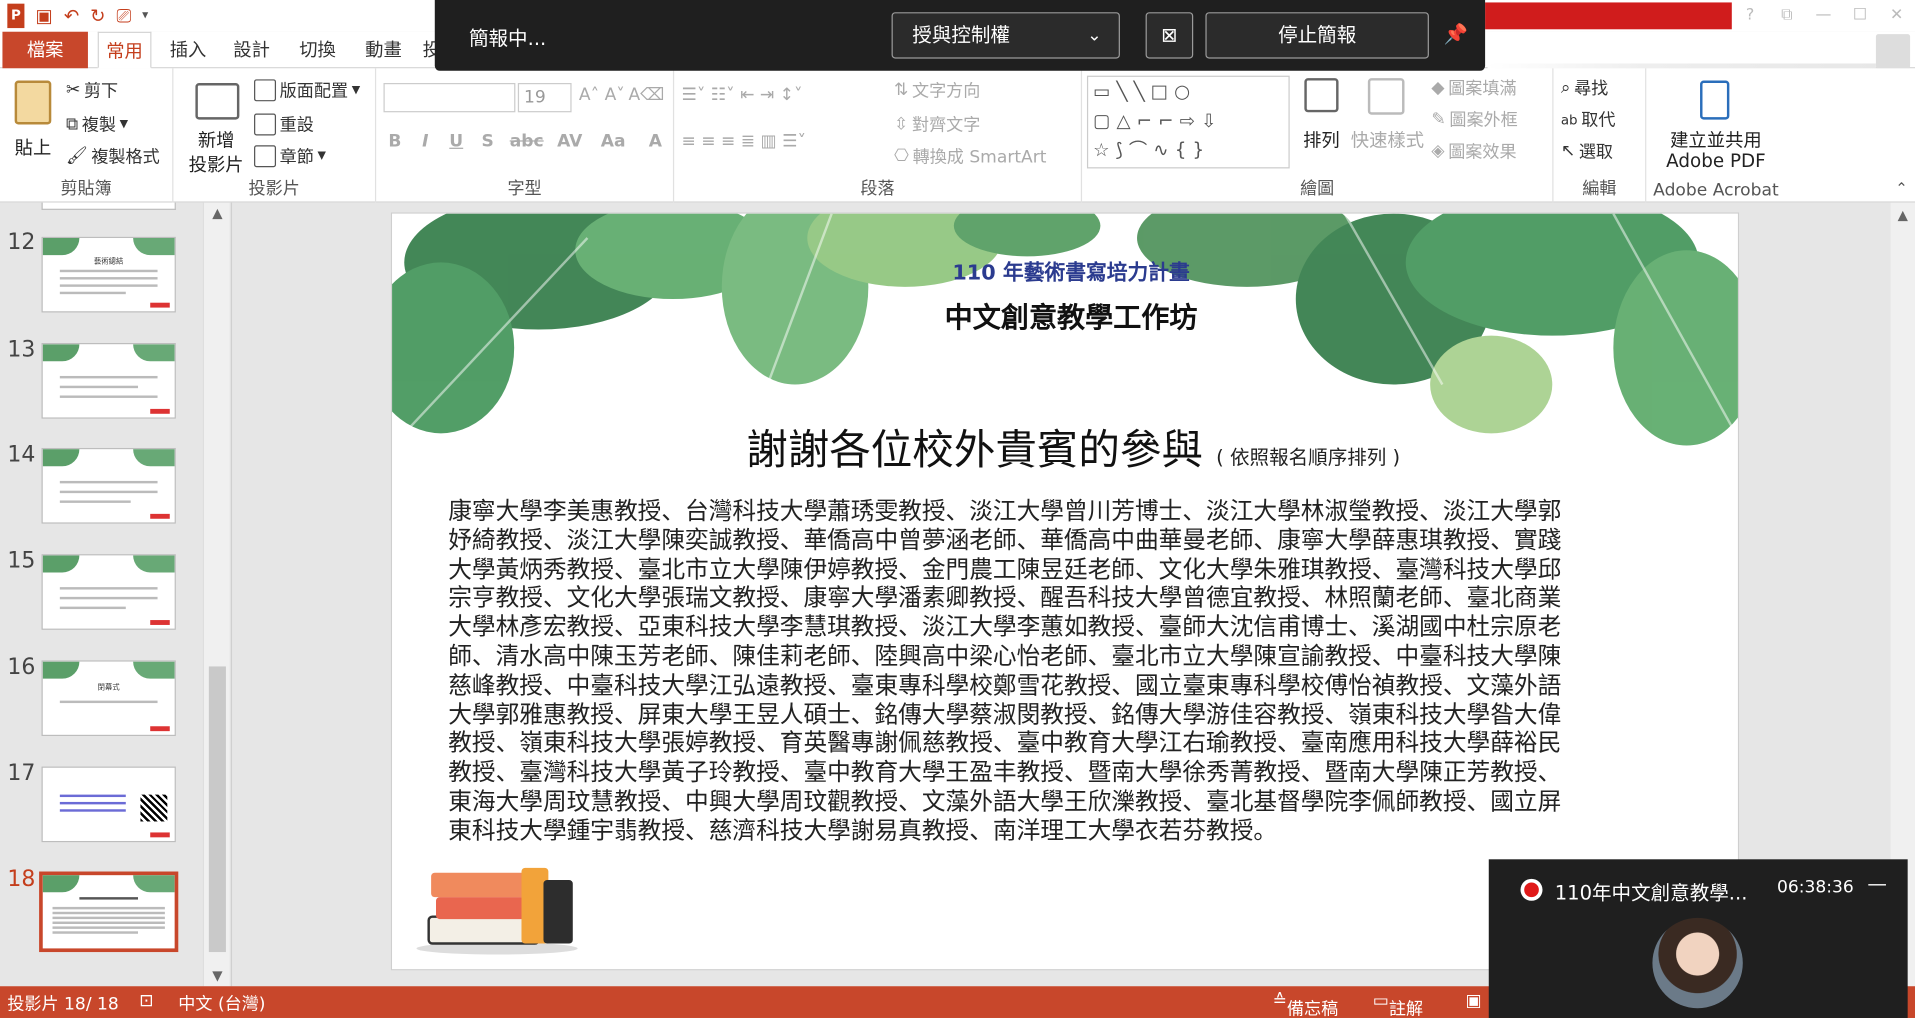 The width and height of the screenshot is (1915, 1018). I want to click on layout-button: 版面配置 ▼, so click(307, 90).